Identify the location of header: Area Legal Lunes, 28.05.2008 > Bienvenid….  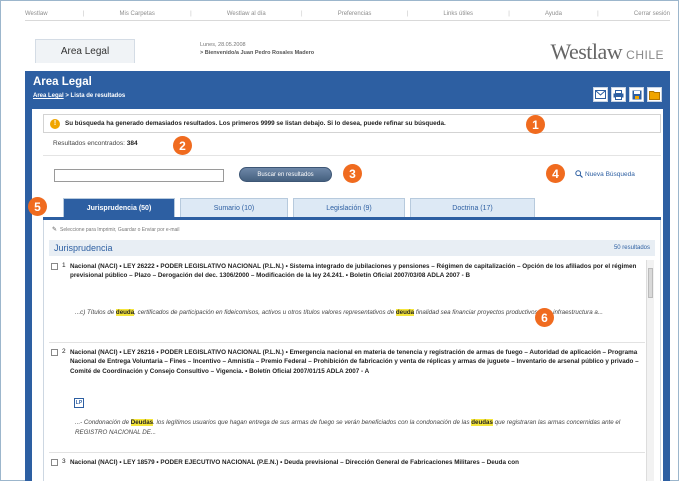
(347, 46).